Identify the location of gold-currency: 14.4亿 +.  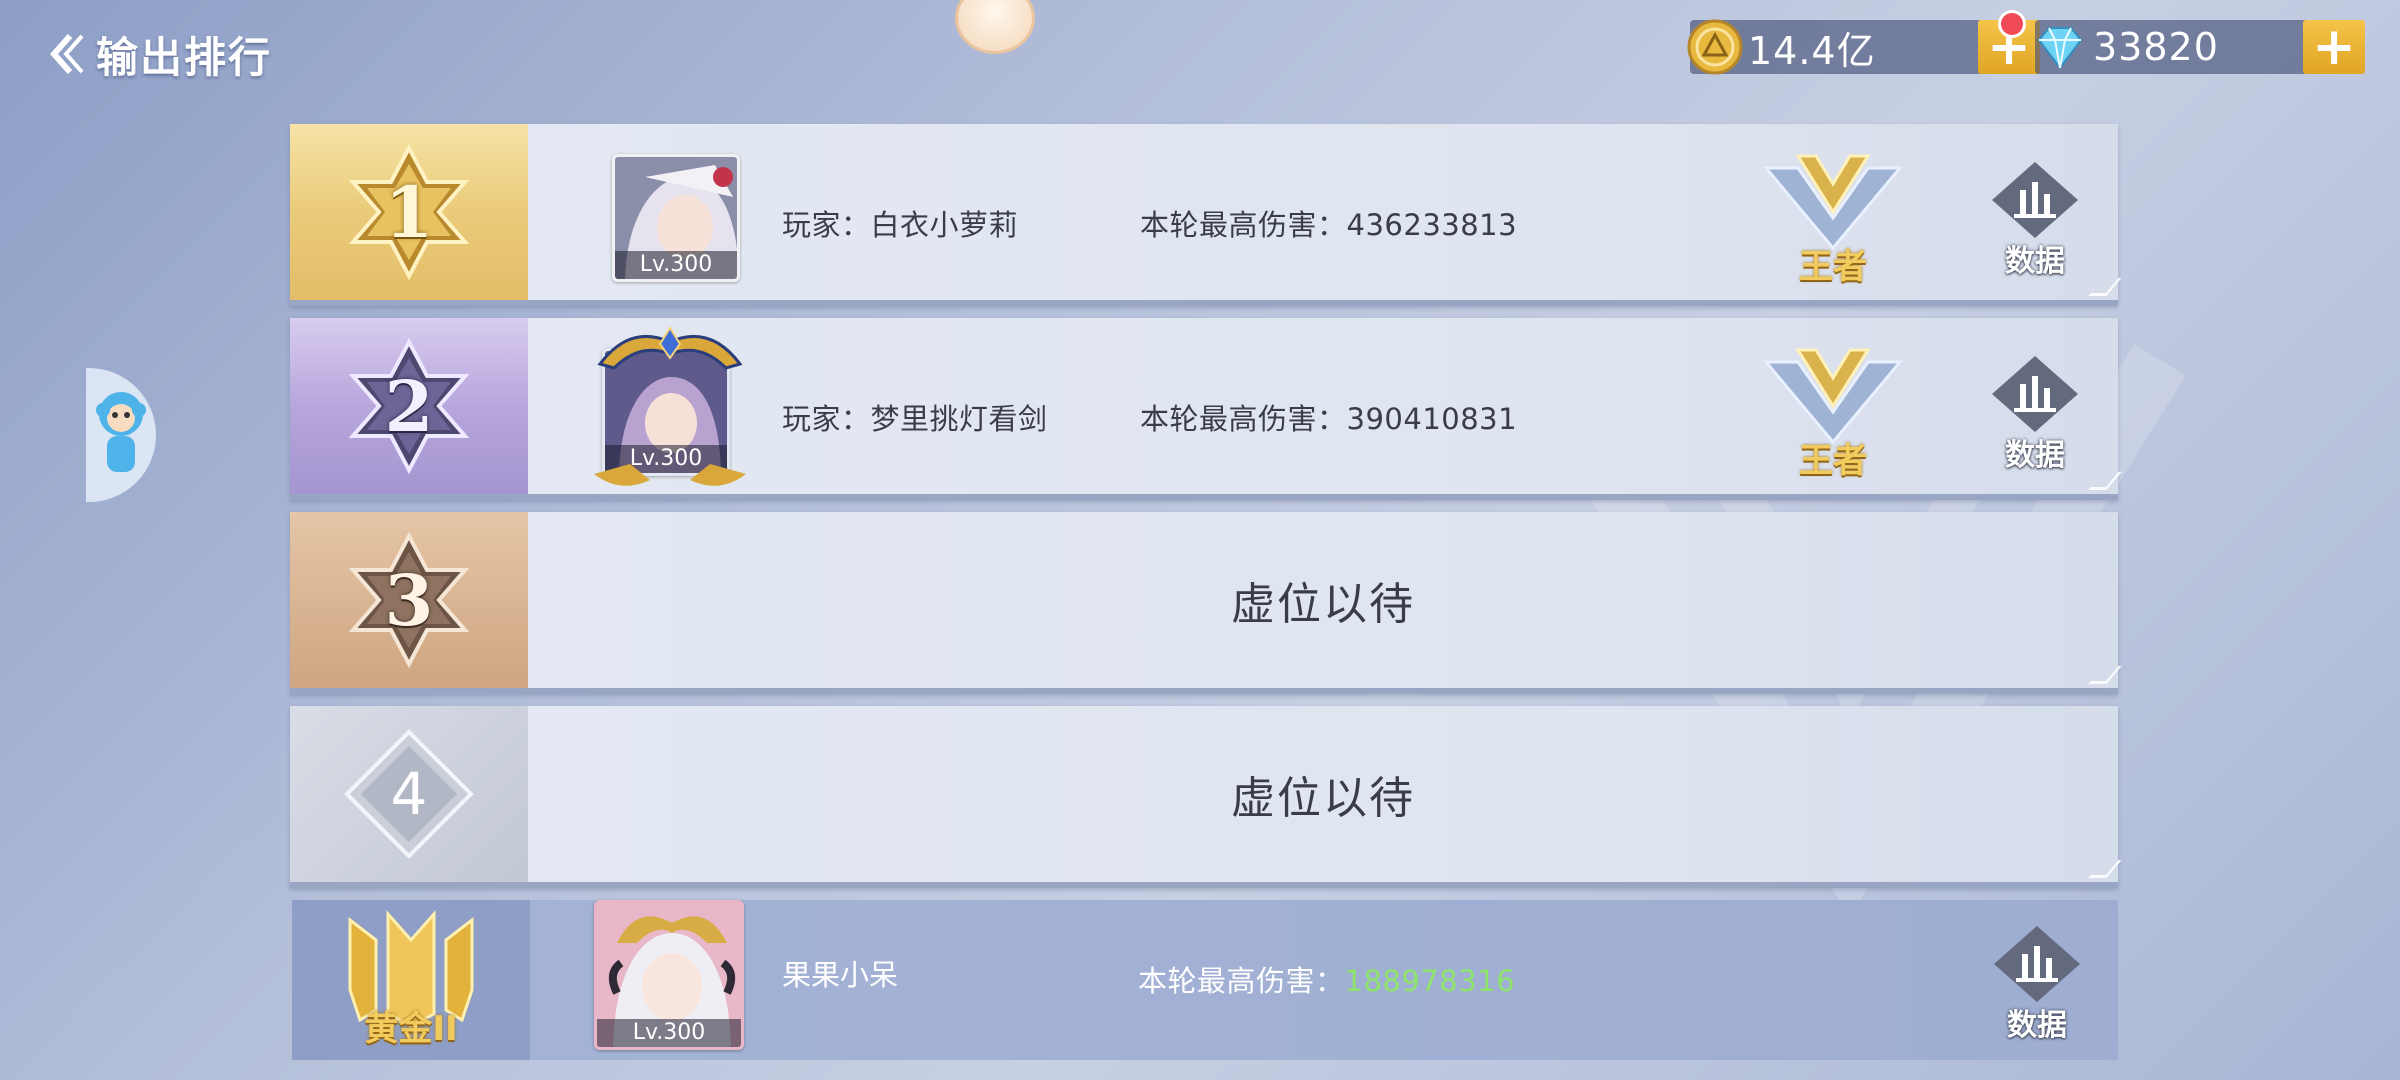
(1863, 47).